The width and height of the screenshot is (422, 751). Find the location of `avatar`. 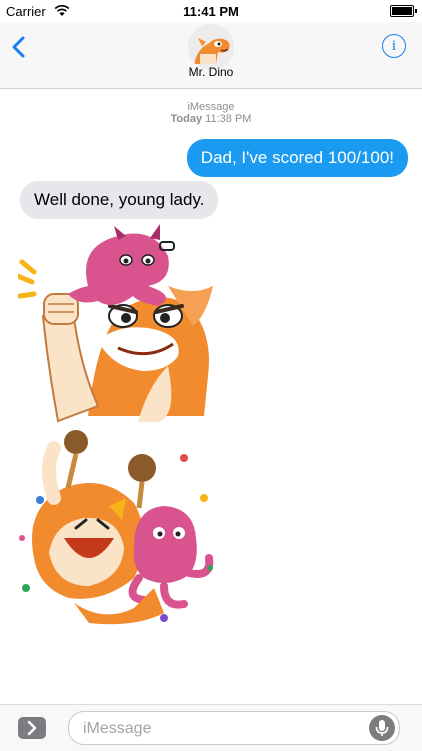

avatar is located at coordinates (211, 47).